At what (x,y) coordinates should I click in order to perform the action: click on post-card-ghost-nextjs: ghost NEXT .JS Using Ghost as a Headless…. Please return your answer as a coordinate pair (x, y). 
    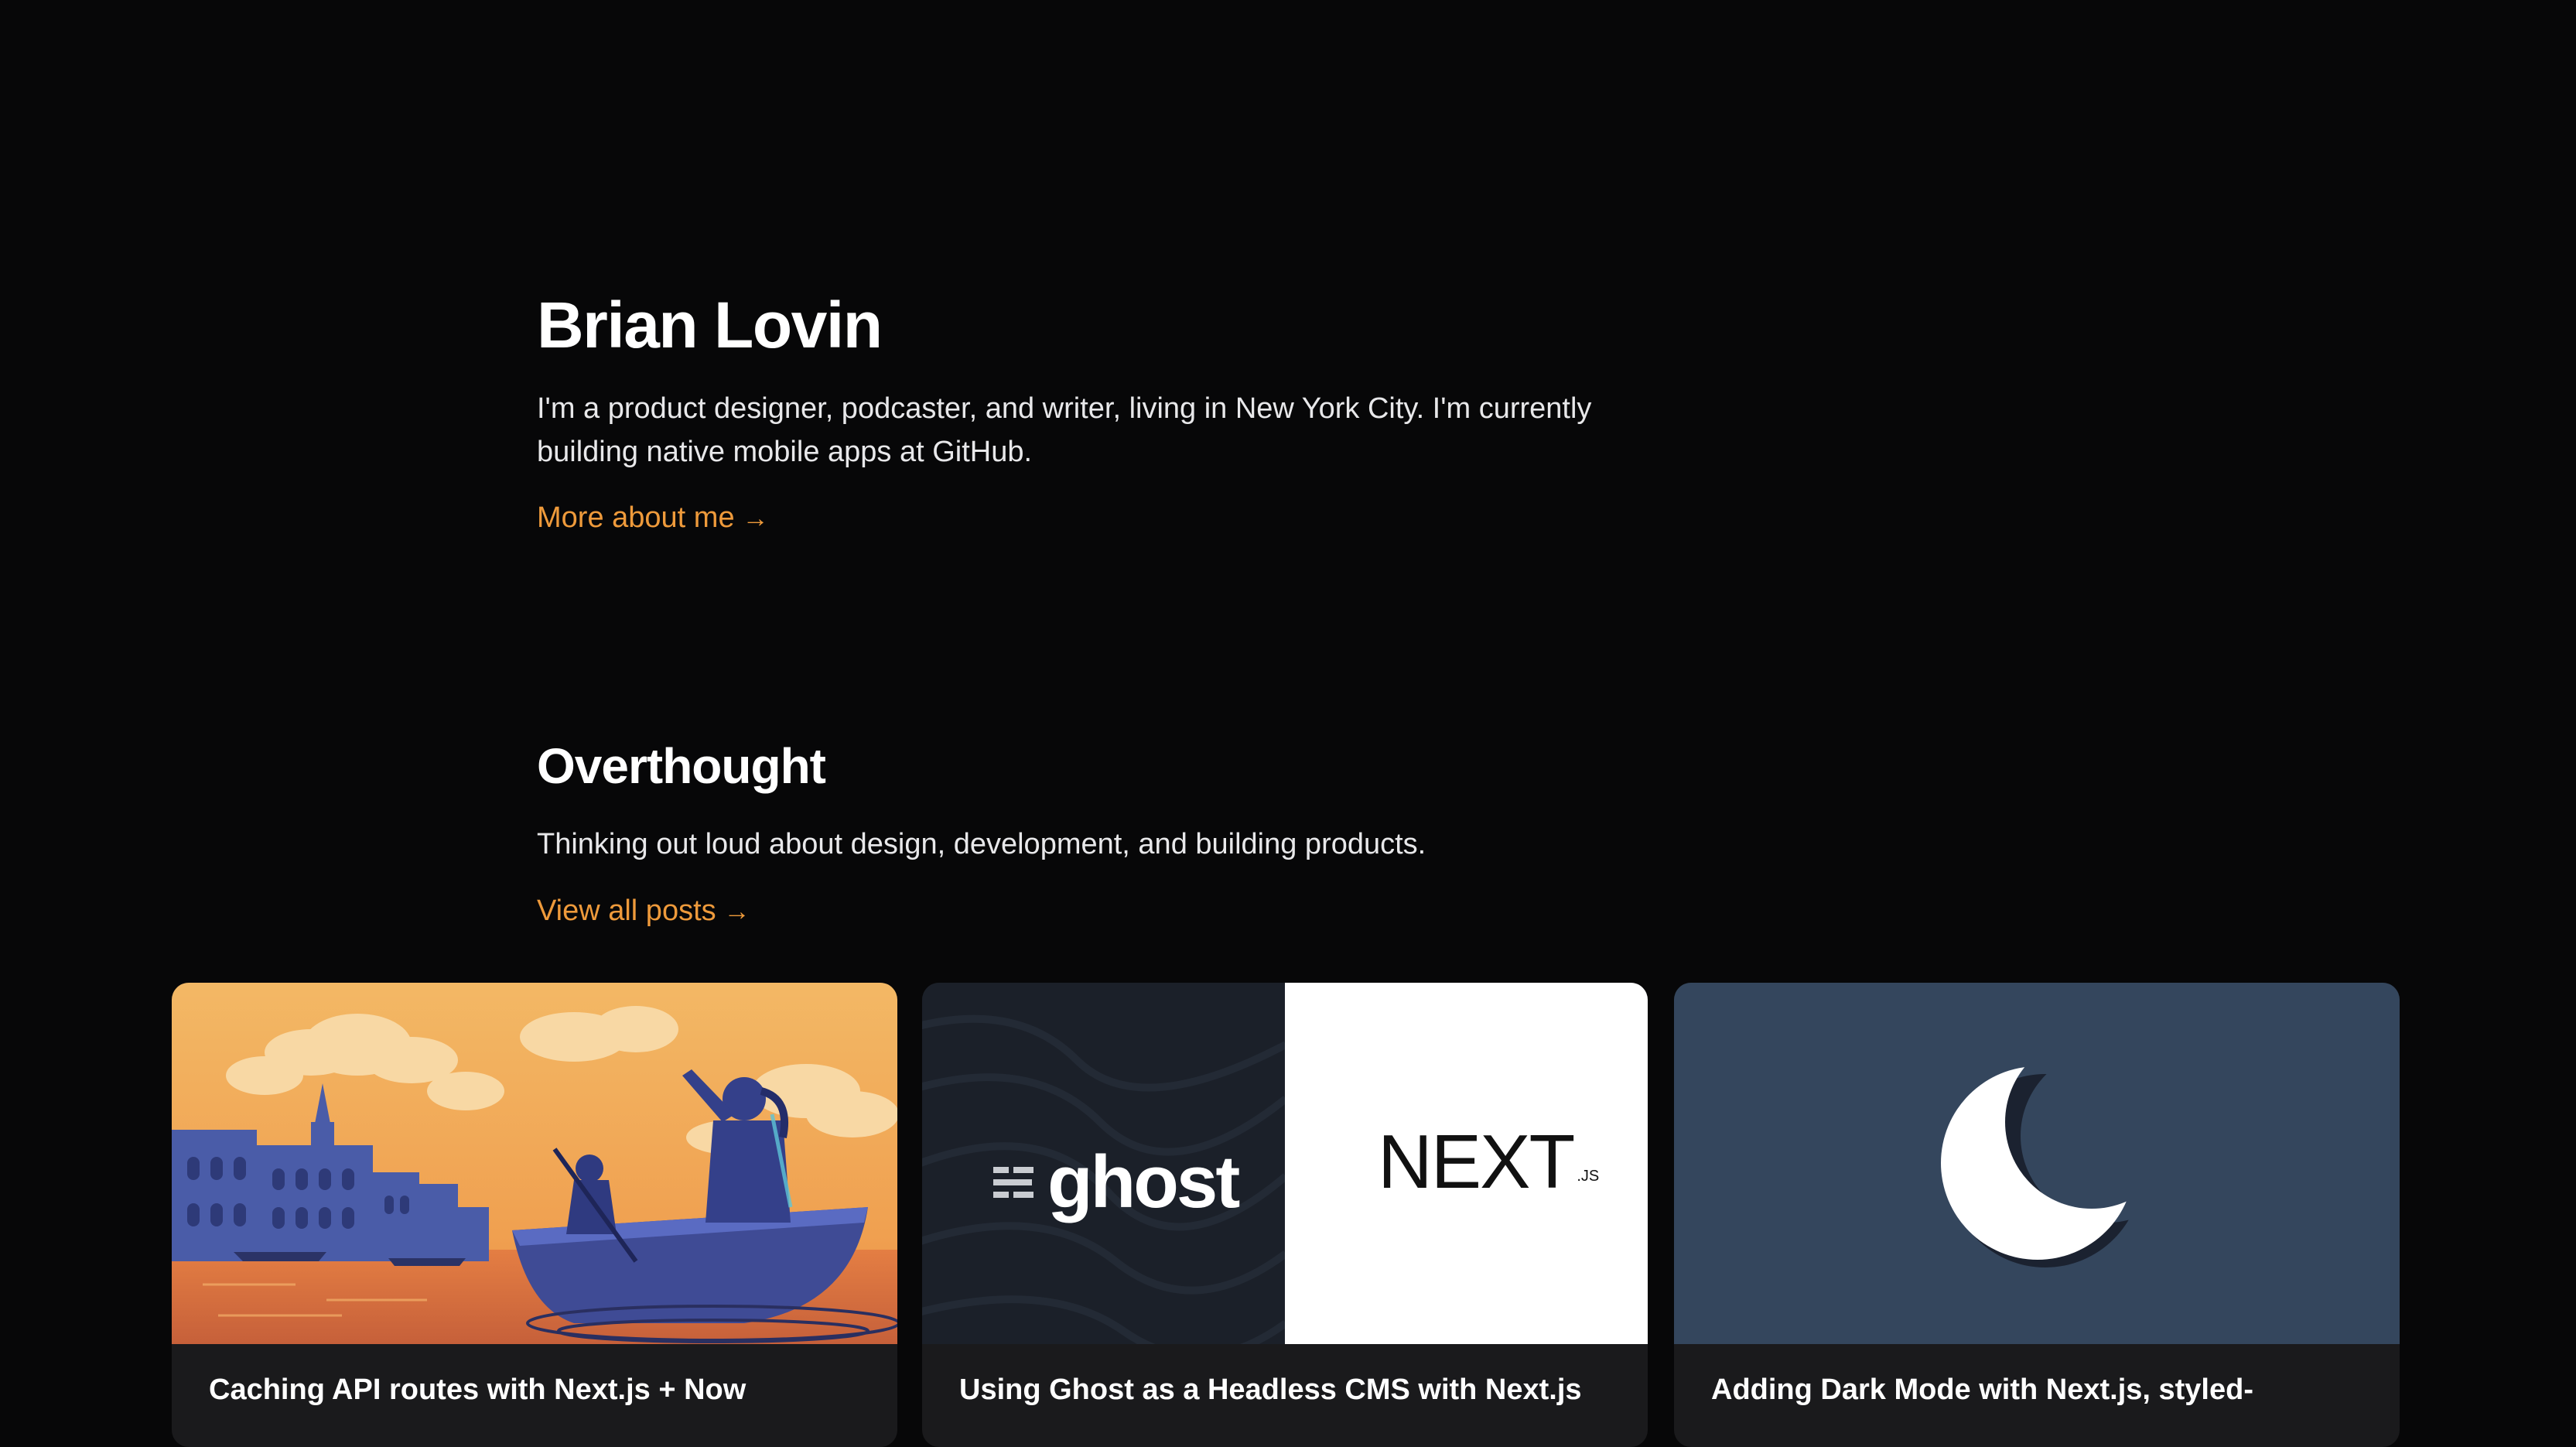
    Looking at the image, I should click on (1285, 1215).